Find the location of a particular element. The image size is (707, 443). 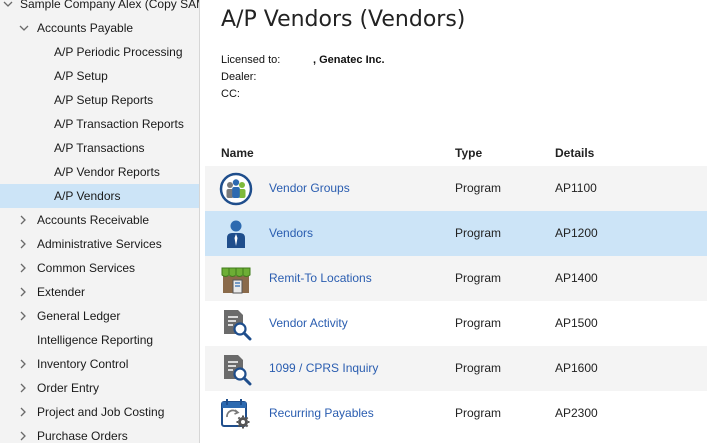

tree-item-label: A/P Periodic Processing is located at coordinates (118, 52).